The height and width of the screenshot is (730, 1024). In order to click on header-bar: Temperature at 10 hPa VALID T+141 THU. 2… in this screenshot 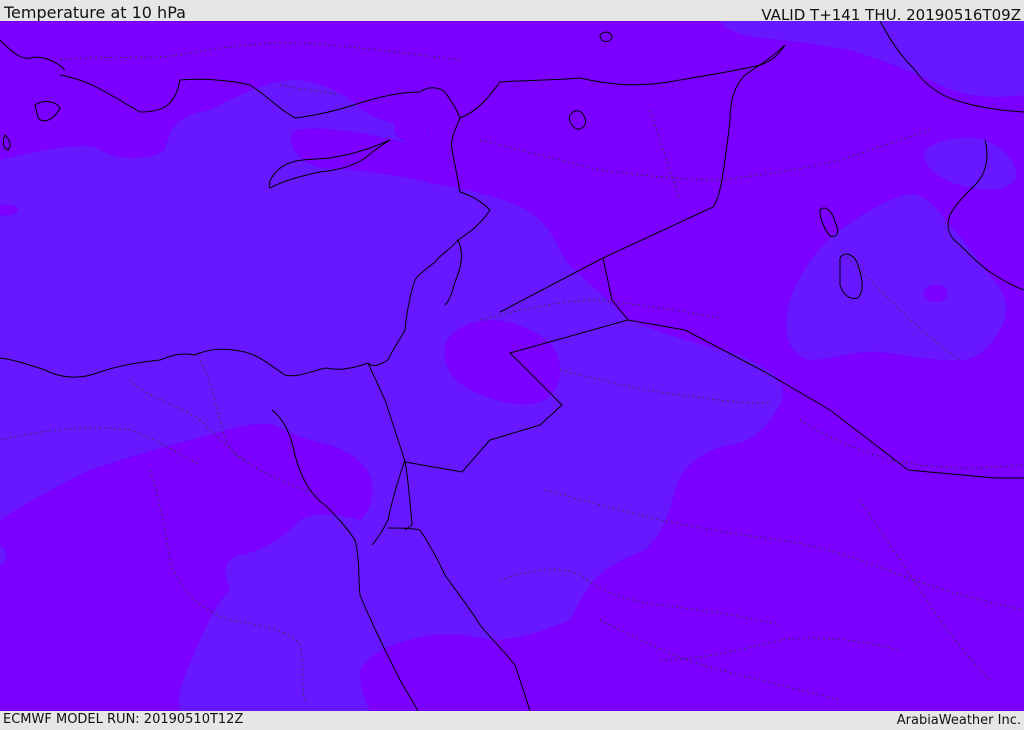, I will do `click(512, 12)`.